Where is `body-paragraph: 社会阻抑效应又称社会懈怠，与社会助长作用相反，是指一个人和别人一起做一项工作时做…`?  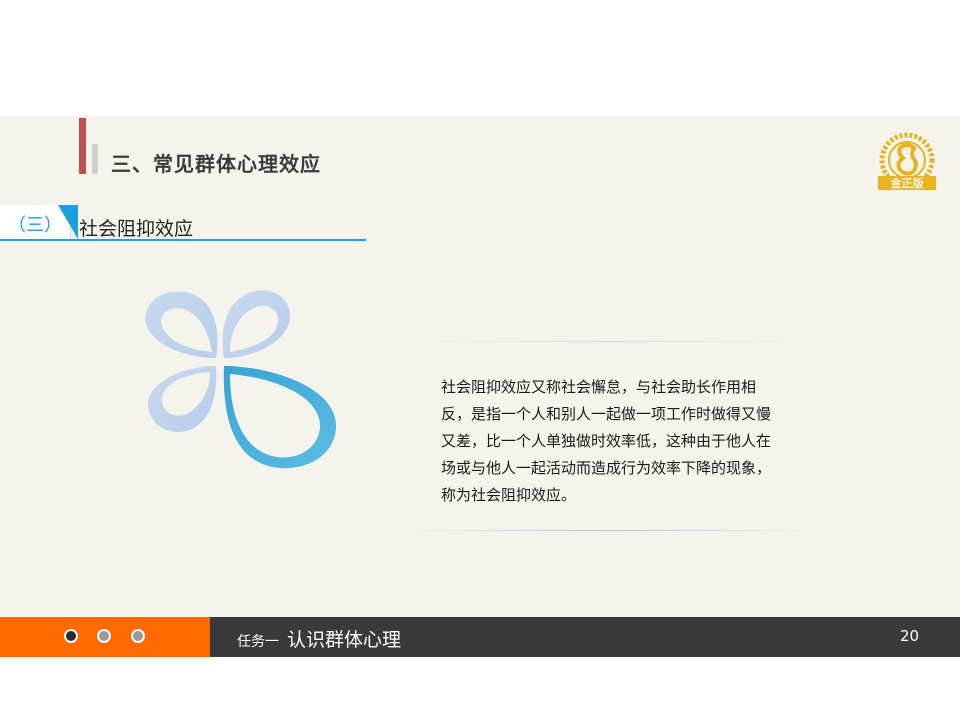 body-paragraph: 社会阻抑效应又称社会懈怠，与社会助长作用相反，是指一个人和别人一起做一项工作时做… is located at coordinates (606, 441).